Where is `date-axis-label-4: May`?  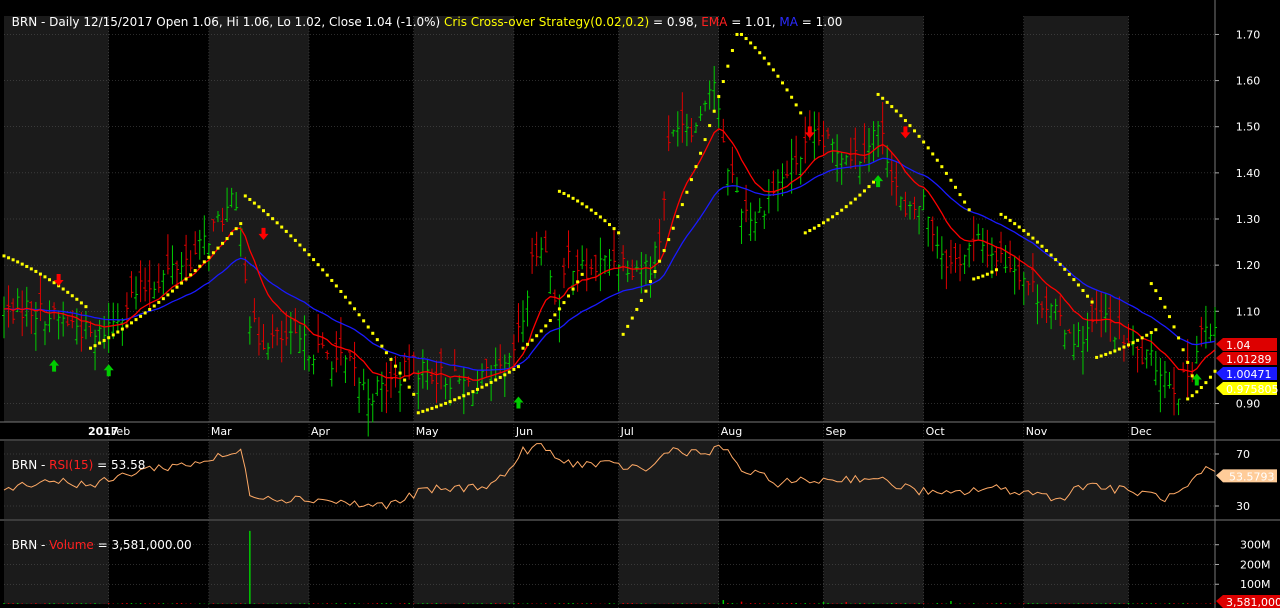 date-axis-label-4: May is located at coordinates (427, 431).